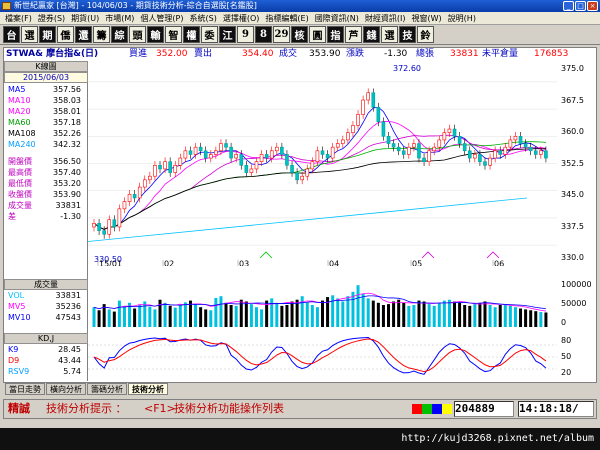  Describe the element at coordinates (20, 161) in the screenshot. I see `ohlc-label: 開盤價` at that location.